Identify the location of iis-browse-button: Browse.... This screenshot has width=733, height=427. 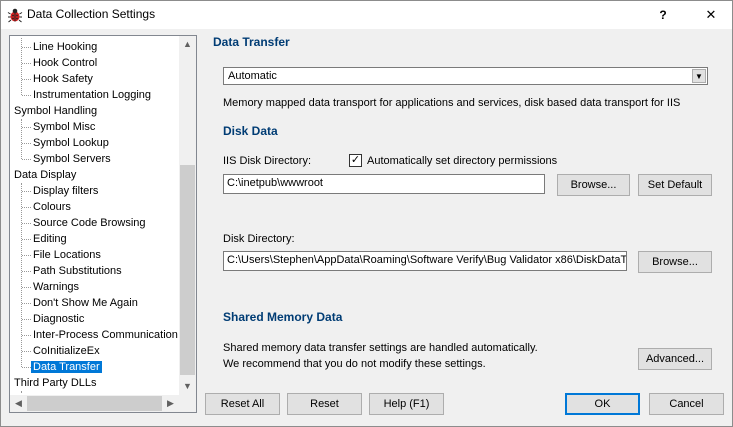
(593, 185).